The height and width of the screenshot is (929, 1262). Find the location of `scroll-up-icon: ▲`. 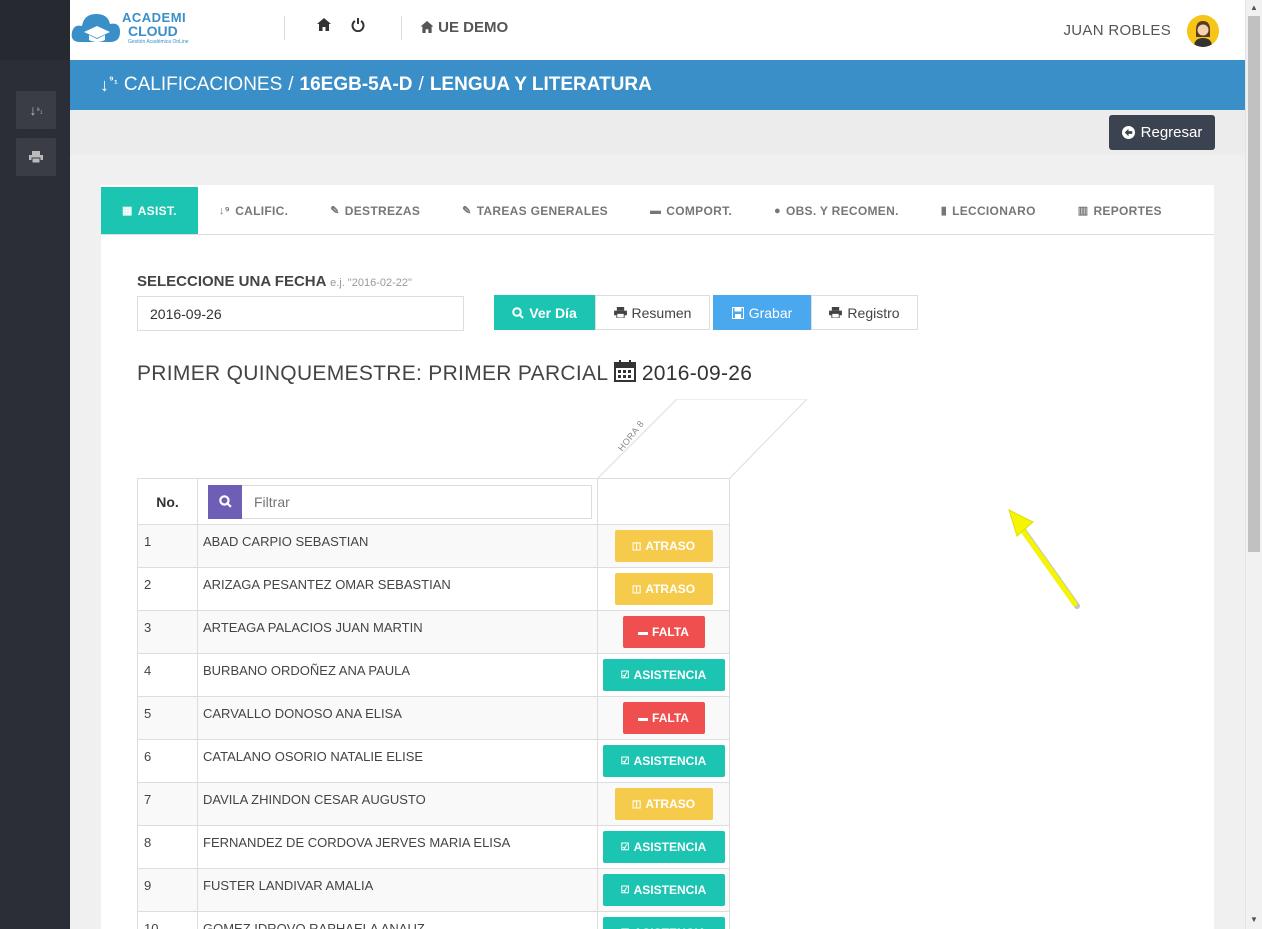

scroll-up-icon: ▲ is located at coordinates (1254, 7).